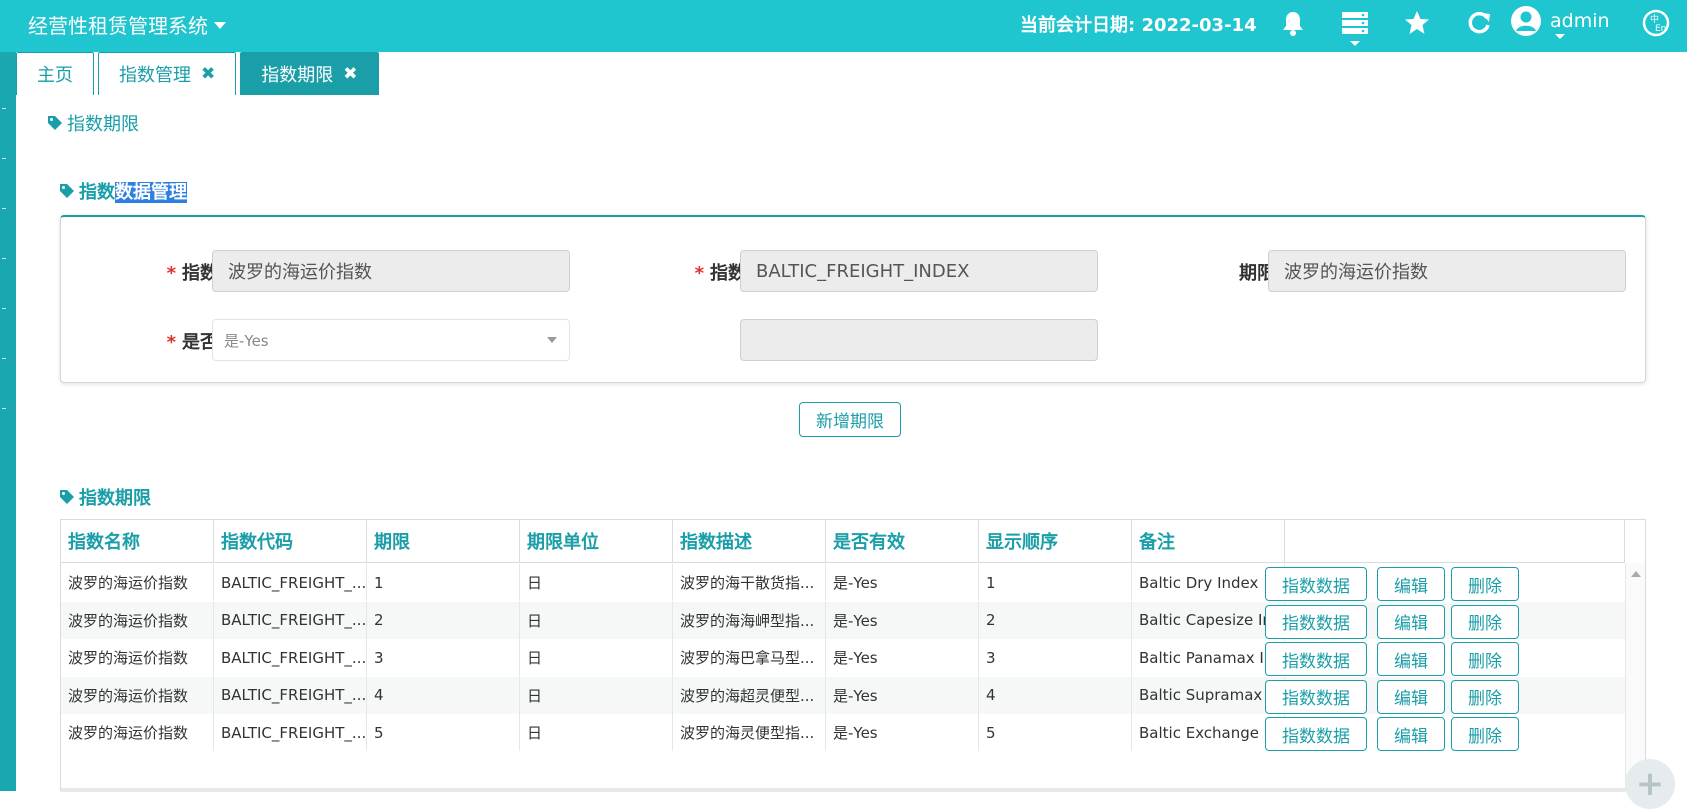 The height and width of the screenshot is (809, 1687). What do you see at coordinates (1208, 582) in the screenshot?
I see `table-cell: Baltic Dry Index` at bounding box center [1208, 582].